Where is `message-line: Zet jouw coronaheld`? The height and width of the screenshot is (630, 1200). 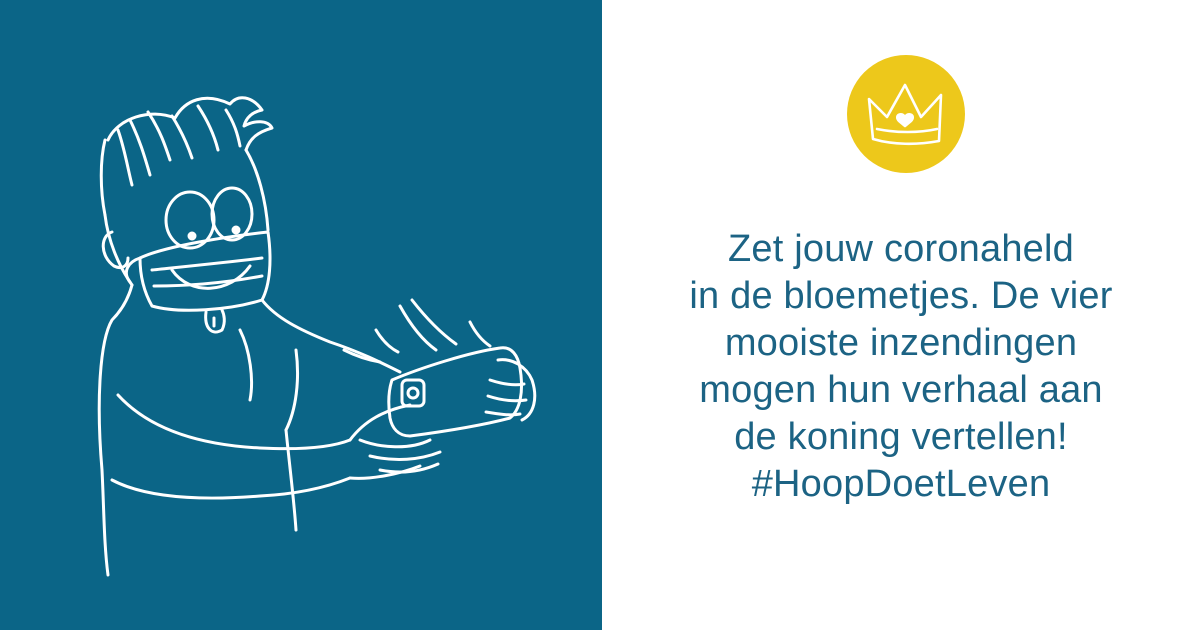
message-line: Zet jouw coronaheld is located at coordinates (900, 249).